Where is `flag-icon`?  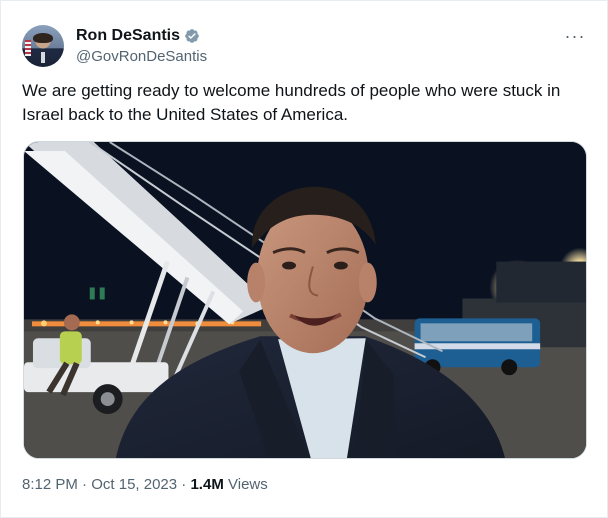
flag-icon is located at coordinates (28, 48).